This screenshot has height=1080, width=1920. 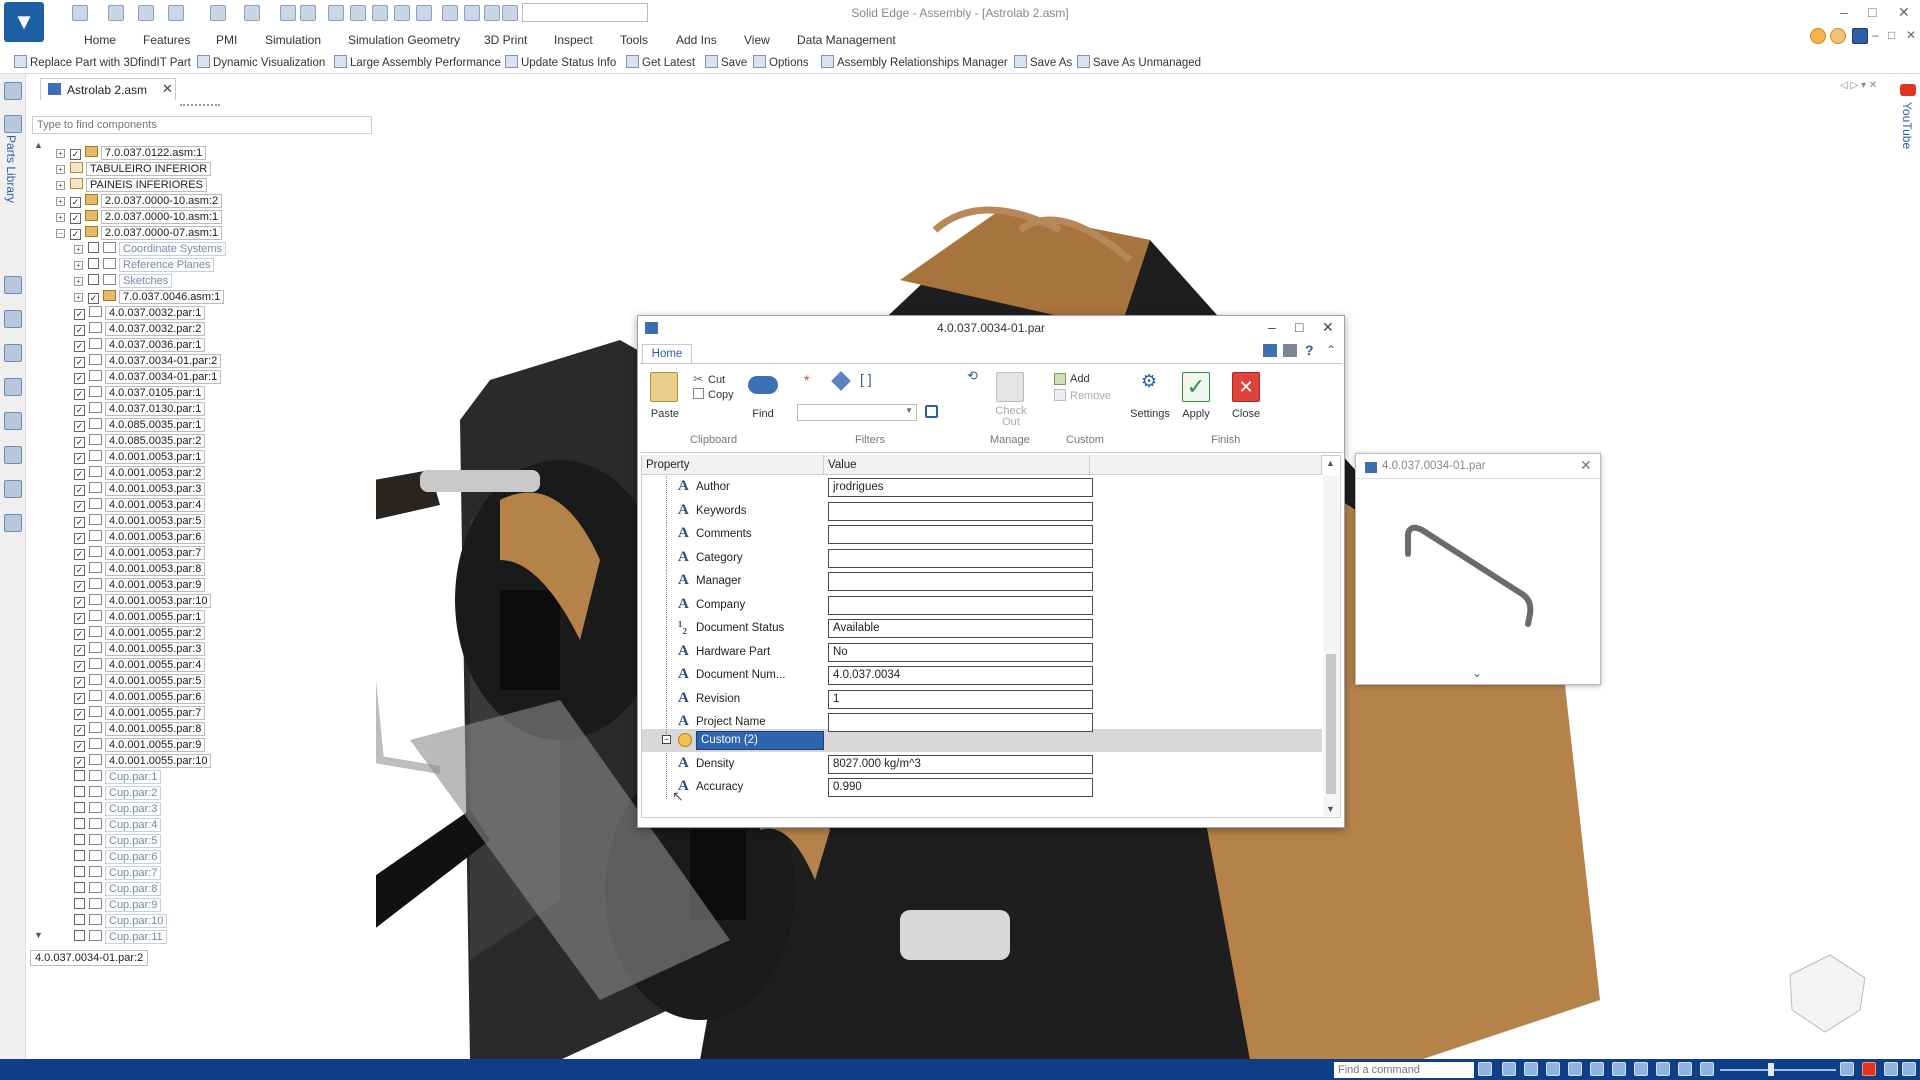 What do you see at coordinates (1875, 35) in the screenshot?
I see `doc-minimize-button: –` at bounding box center [1875, 35].